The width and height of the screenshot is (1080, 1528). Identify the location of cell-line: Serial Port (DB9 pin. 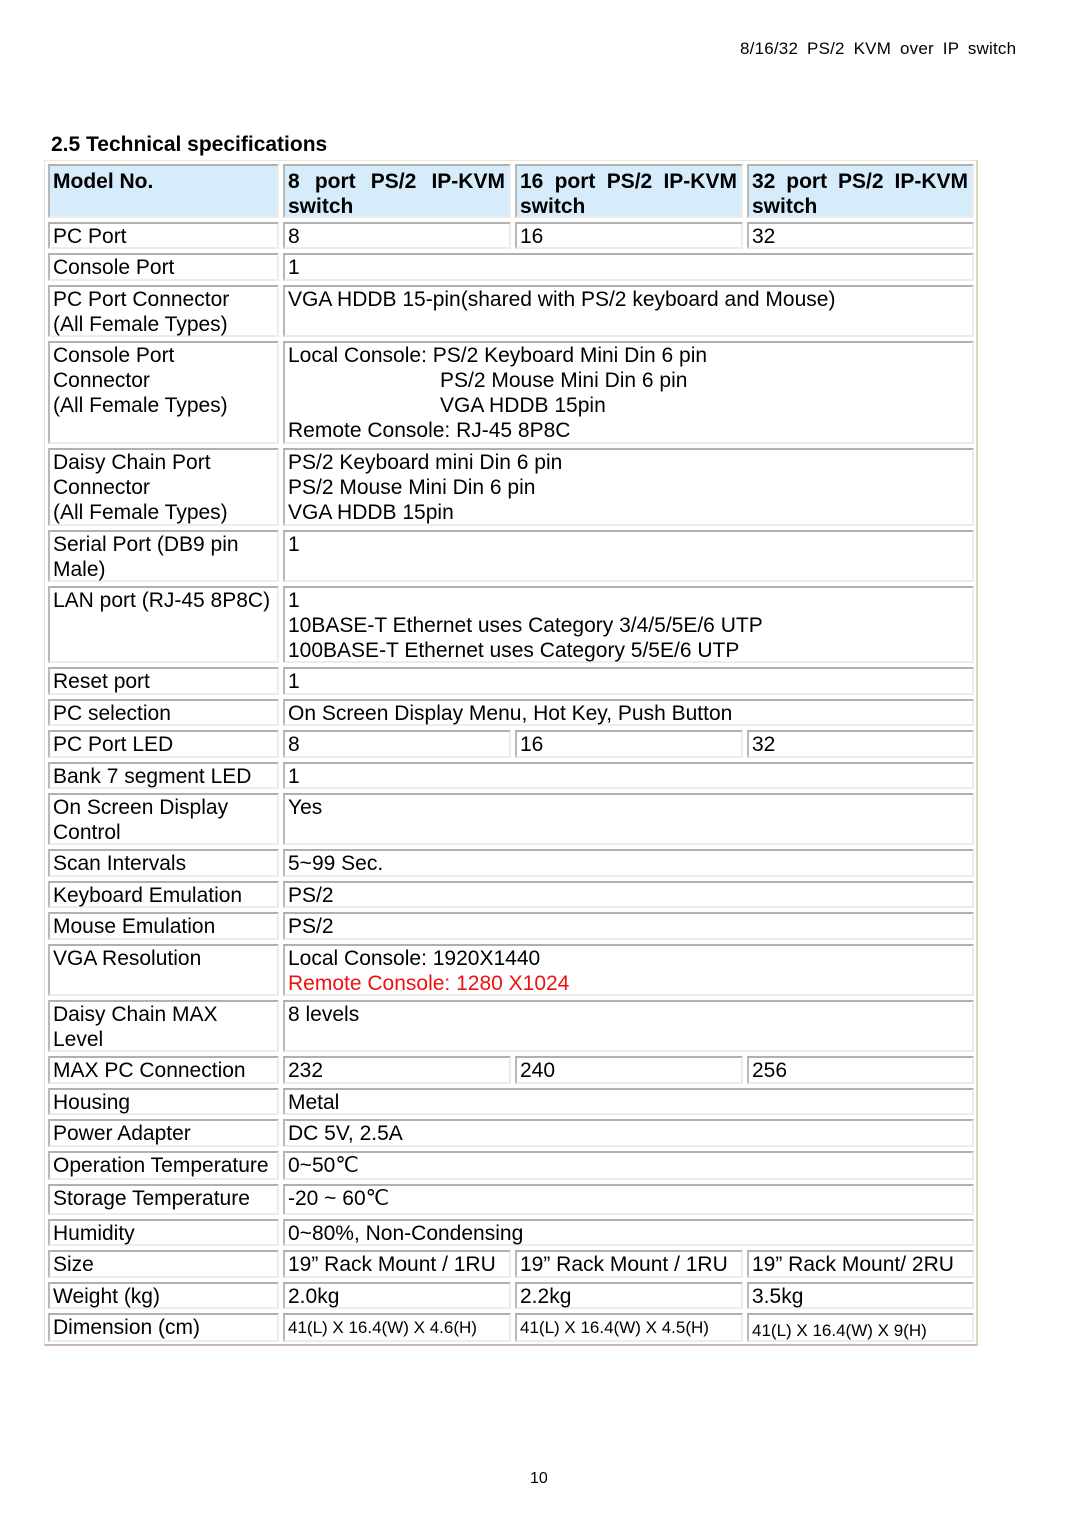
(146, 544).